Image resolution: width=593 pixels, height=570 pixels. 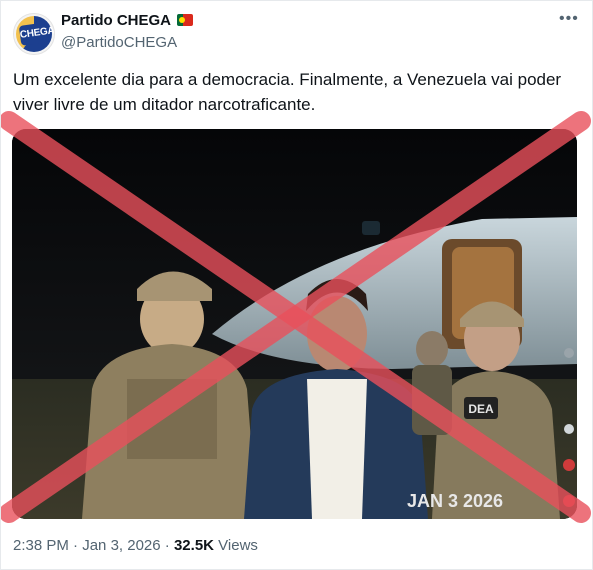 I want to click on more-options-icon: •••, so click(x=569, y=19).